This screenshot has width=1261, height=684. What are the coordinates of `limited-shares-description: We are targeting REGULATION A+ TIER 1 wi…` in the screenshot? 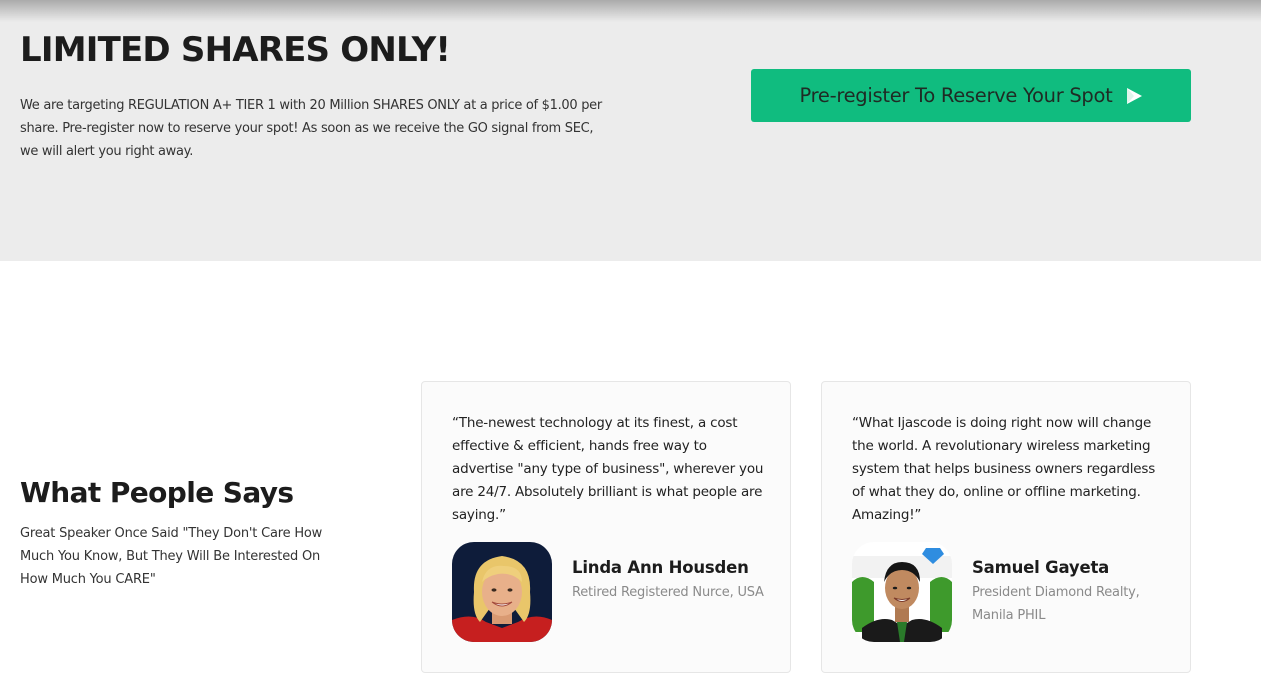 It's located at (311, 128).